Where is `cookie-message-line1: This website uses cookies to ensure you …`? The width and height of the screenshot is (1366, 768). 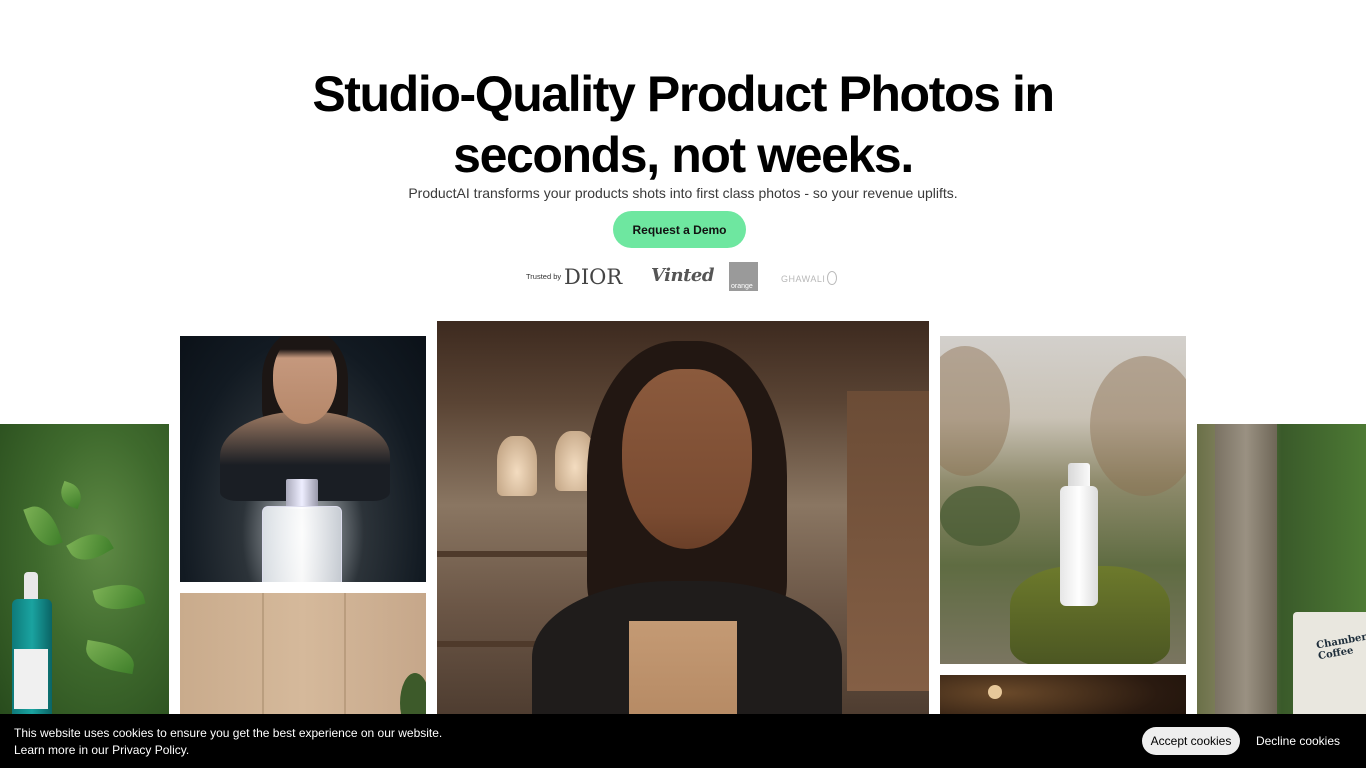 cookie-message-line1: This website uses cookies to ensure you … is located at coordinates (228, 733).